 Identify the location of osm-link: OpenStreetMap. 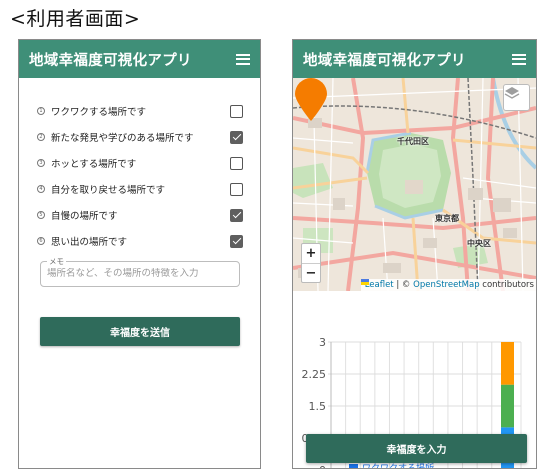
(446, 285).